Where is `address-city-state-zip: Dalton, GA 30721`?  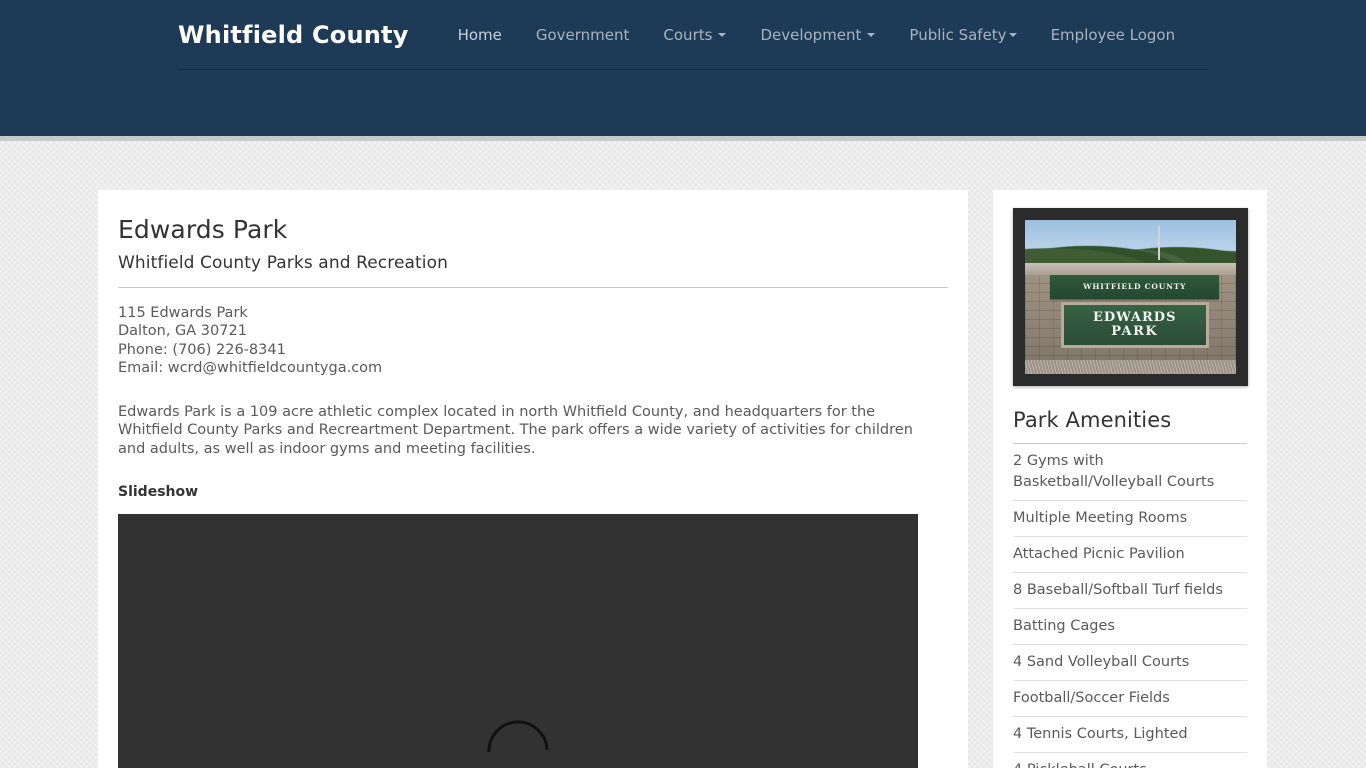
address-city-state-zip: Dalton, GA 30721 is located at coordinates (182, 331).